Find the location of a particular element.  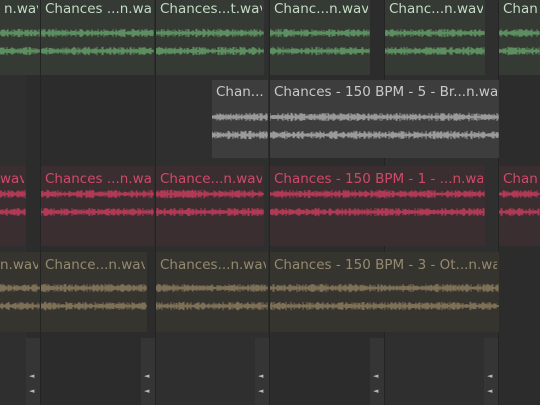

audio-clip: Chances - 150 BPM - 1 - ...n.wav is located at coordinates (377, 206).